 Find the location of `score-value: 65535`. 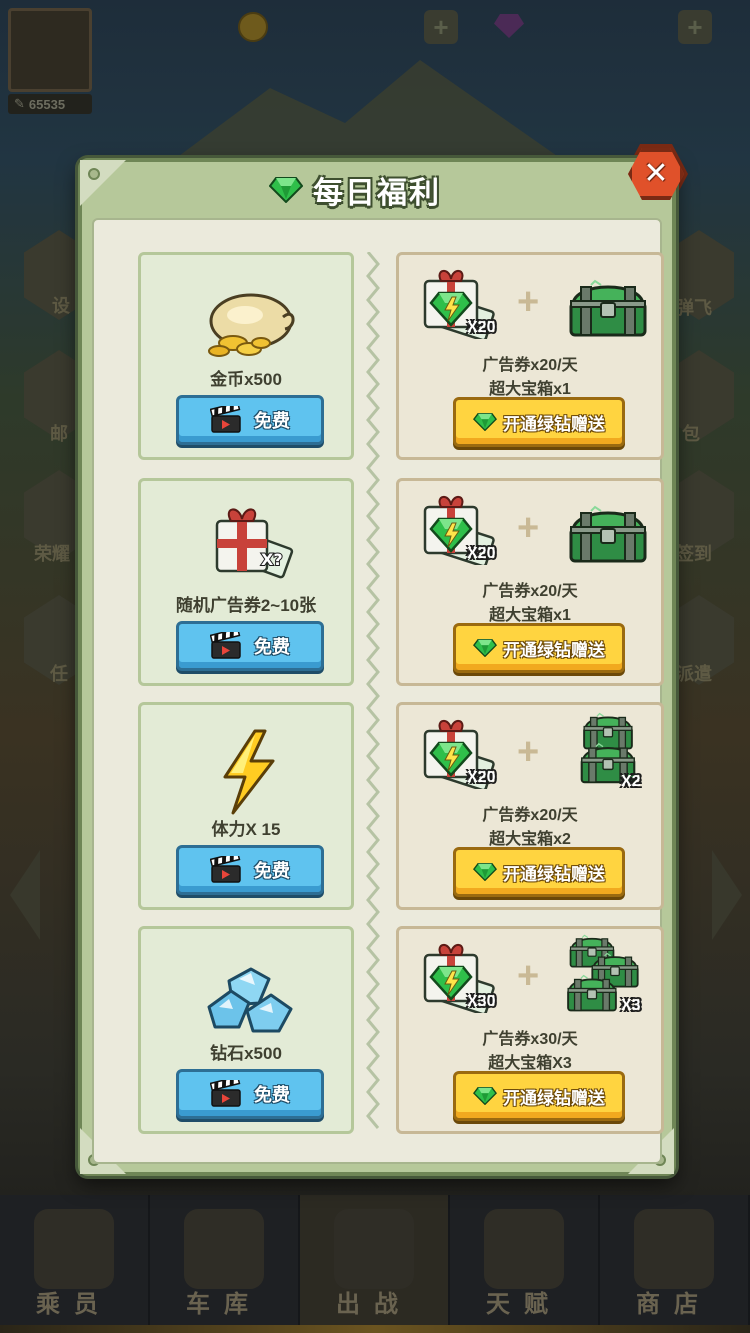

score-value: 65535 is located at coordinates (47, 104).